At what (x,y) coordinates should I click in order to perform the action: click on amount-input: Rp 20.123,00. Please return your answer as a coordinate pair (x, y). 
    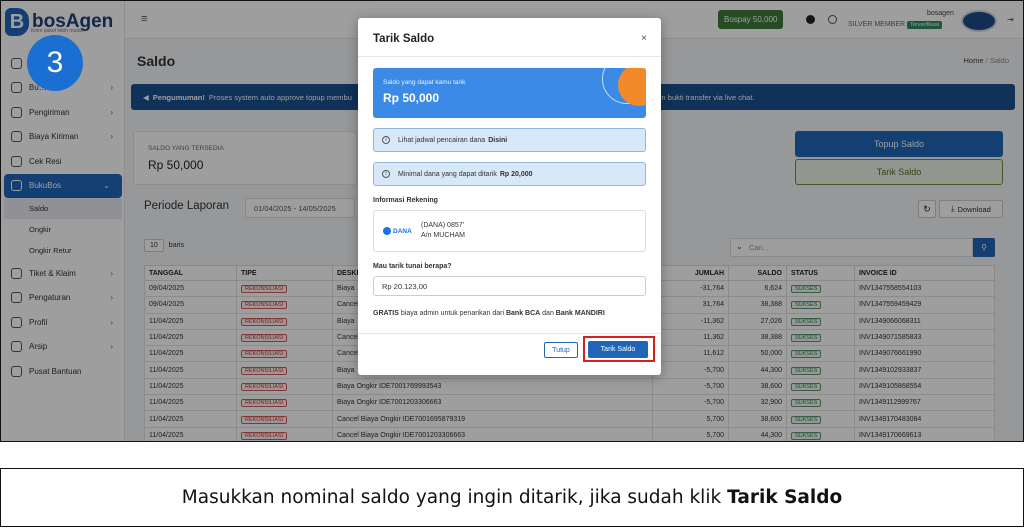
    Looking at the image, I should click on (509, 286).